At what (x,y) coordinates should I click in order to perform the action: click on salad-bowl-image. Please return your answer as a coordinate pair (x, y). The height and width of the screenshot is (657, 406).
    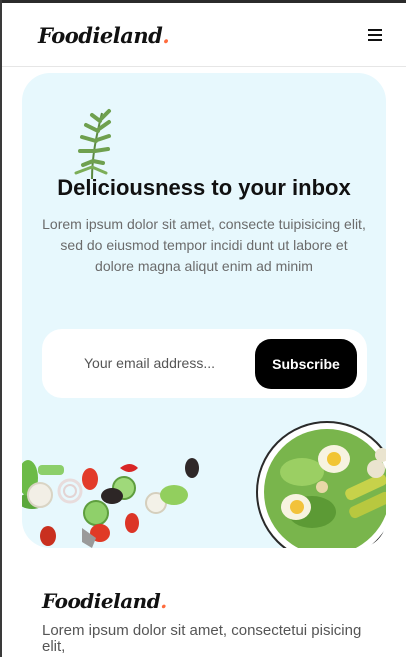
    Looking at the image, I should click on (321, 484).